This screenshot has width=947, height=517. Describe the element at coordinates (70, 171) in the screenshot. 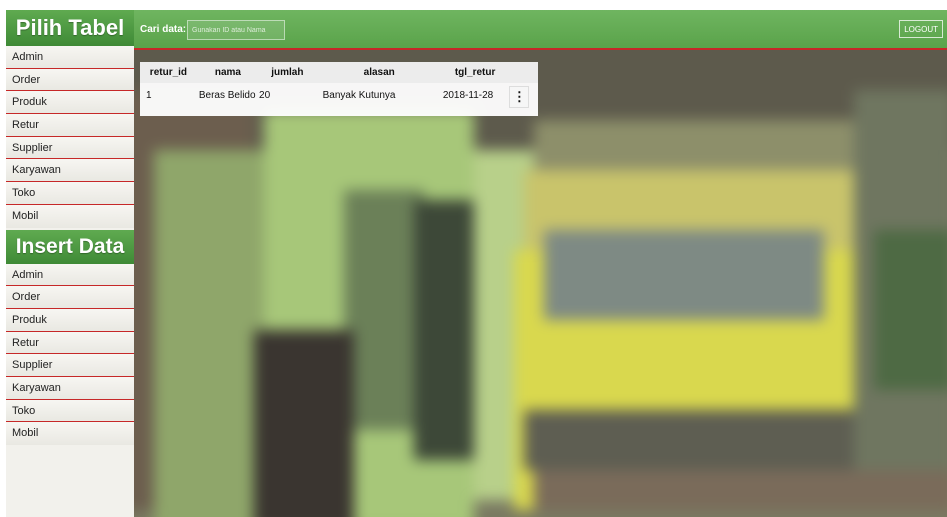

I see `pilih-item-karyawan: Karyawan` at that location.